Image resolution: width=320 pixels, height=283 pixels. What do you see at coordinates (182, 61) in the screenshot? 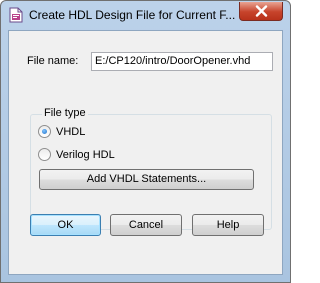
I see `file-name-field: E:/CP120/intro/DoorOpener.vhd` at bounding box center [182, 61].